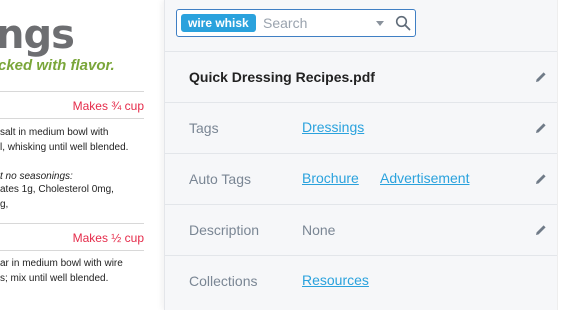  Describe the element at coordinates (4, 204) in the screenshot. I see `recipe-text: g,` at that location.